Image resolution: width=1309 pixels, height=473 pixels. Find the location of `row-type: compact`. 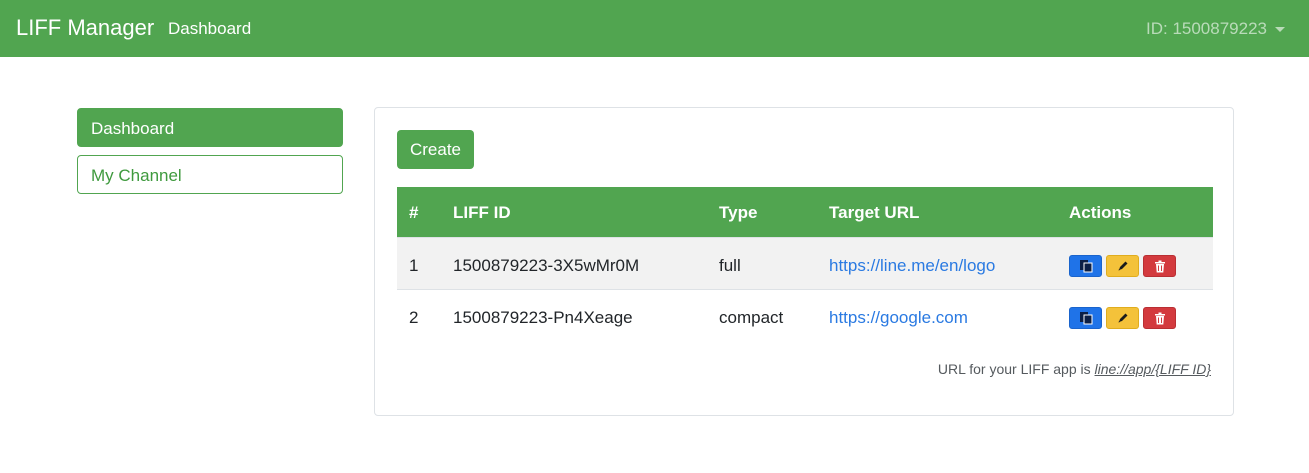

row-type: compact is located at coordinates (751, 317).